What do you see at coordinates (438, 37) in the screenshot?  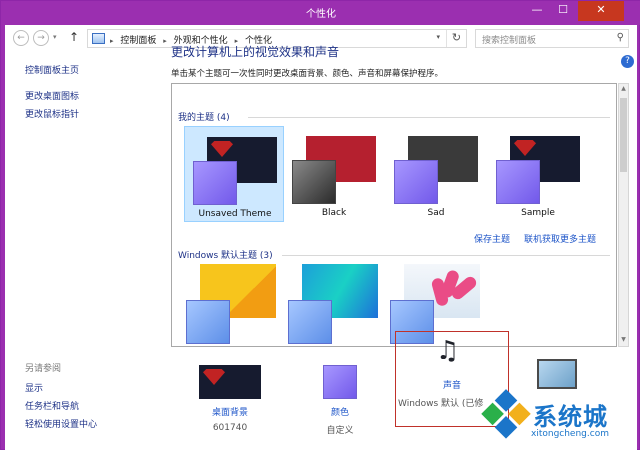 I see `address-dropdown-icon: ▾` at bounding box center [438, 37].